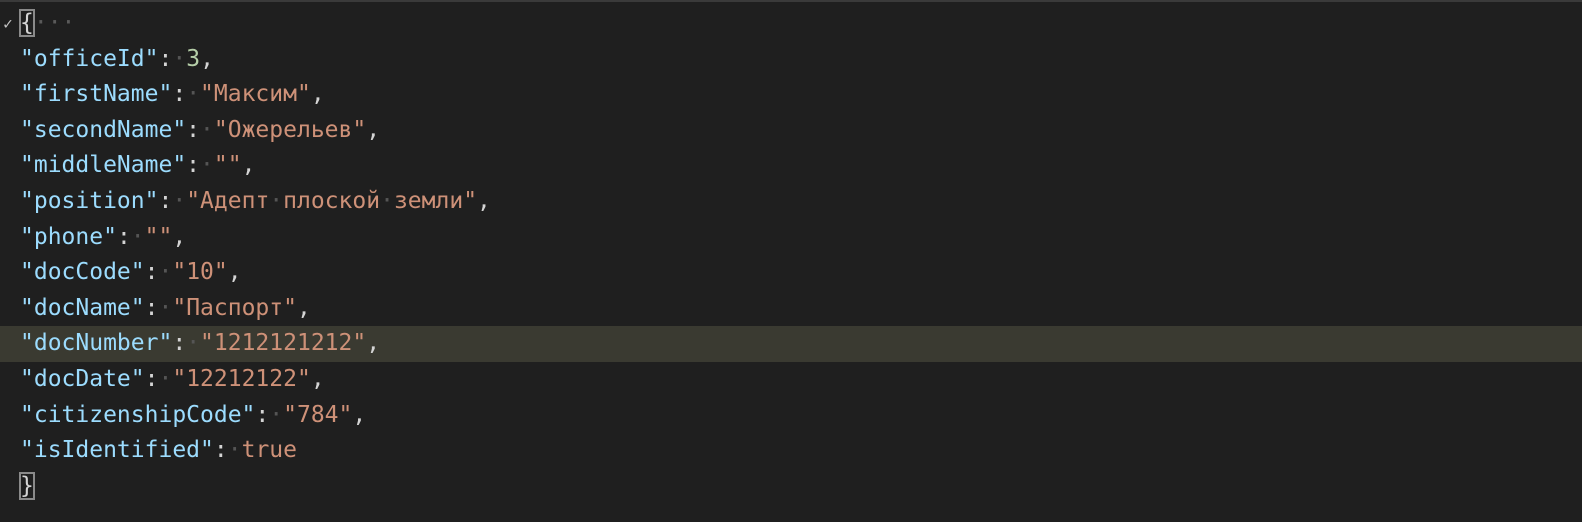 This screenshot has height=522, width=1582. What do you see at coordinates (89, 201) in the screenshot?
I see `json-key: "position"` at bounding box center [89, 201].